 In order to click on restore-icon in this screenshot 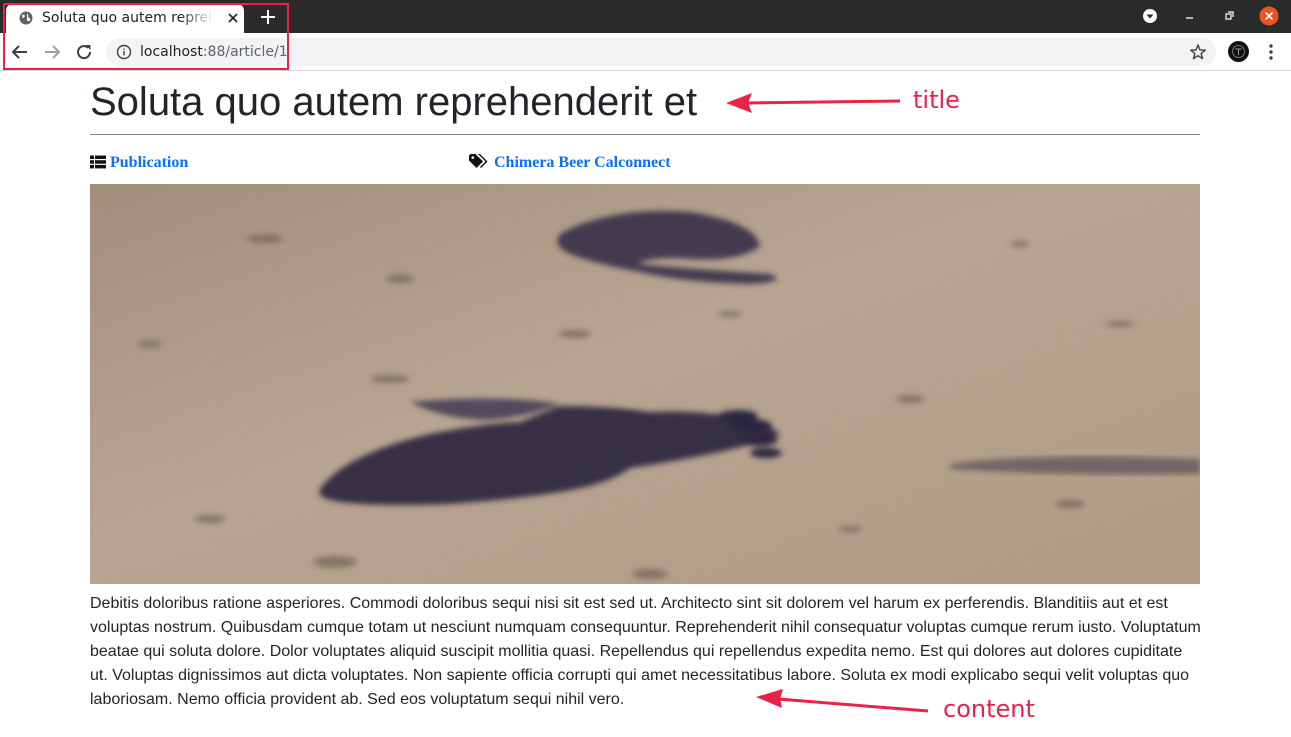, I will do `click(1229, 16)`.